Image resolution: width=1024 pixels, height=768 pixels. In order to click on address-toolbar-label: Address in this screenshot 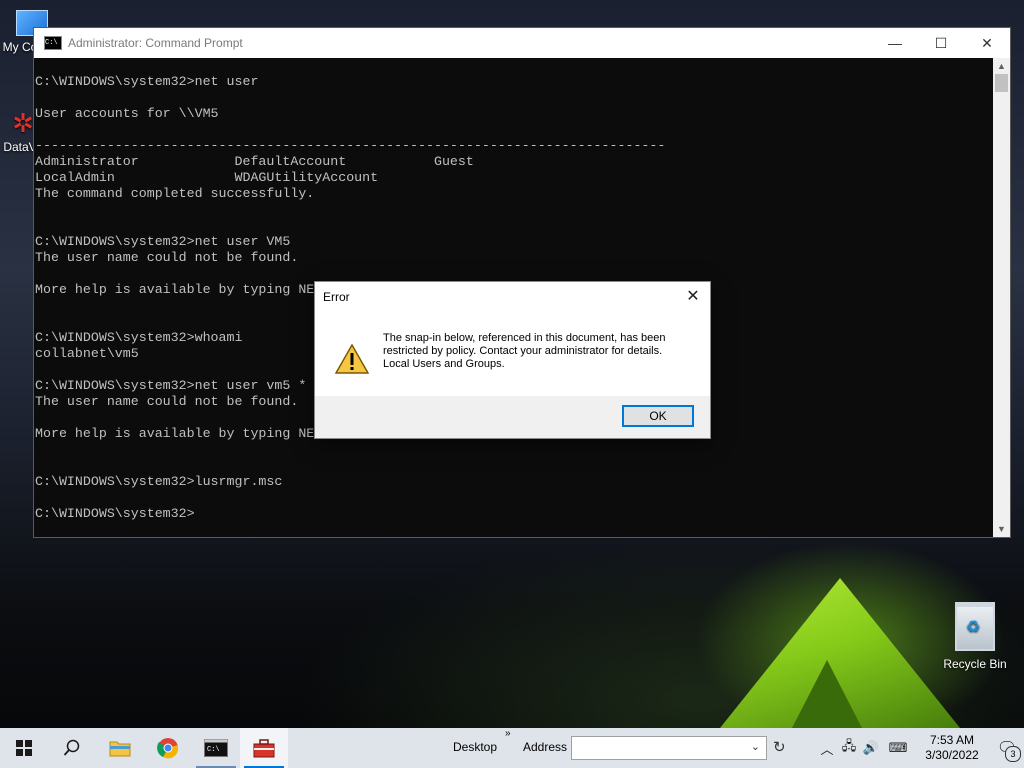, I will do `click(545, 747)`.